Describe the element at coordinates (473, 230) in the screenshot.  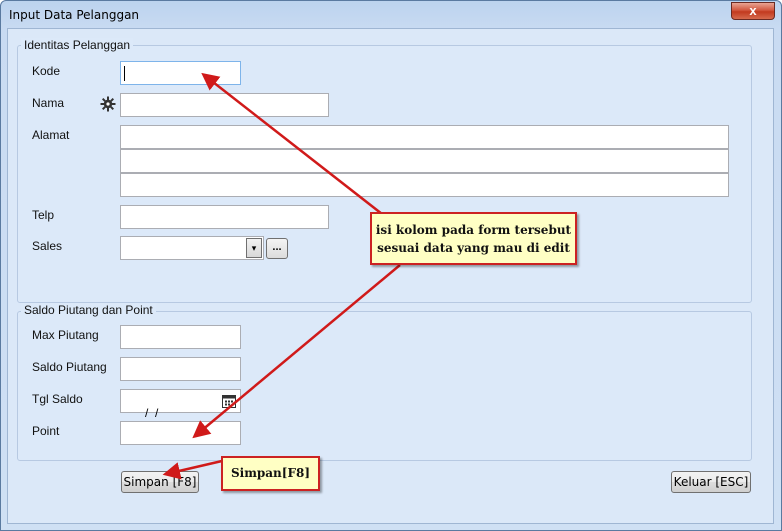
I see `callout-line-1: isi kolom pada form tersebut` at that location.